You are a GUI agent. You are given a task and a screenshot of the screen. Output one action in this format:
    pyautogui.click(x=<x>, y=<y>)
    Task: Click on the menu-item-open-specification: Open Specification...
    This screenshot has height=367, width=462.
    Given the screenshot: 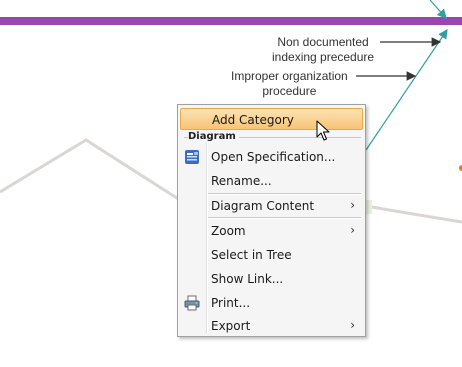 What is the action you would take?
    pyautogui.click(x=271, y=157)
    